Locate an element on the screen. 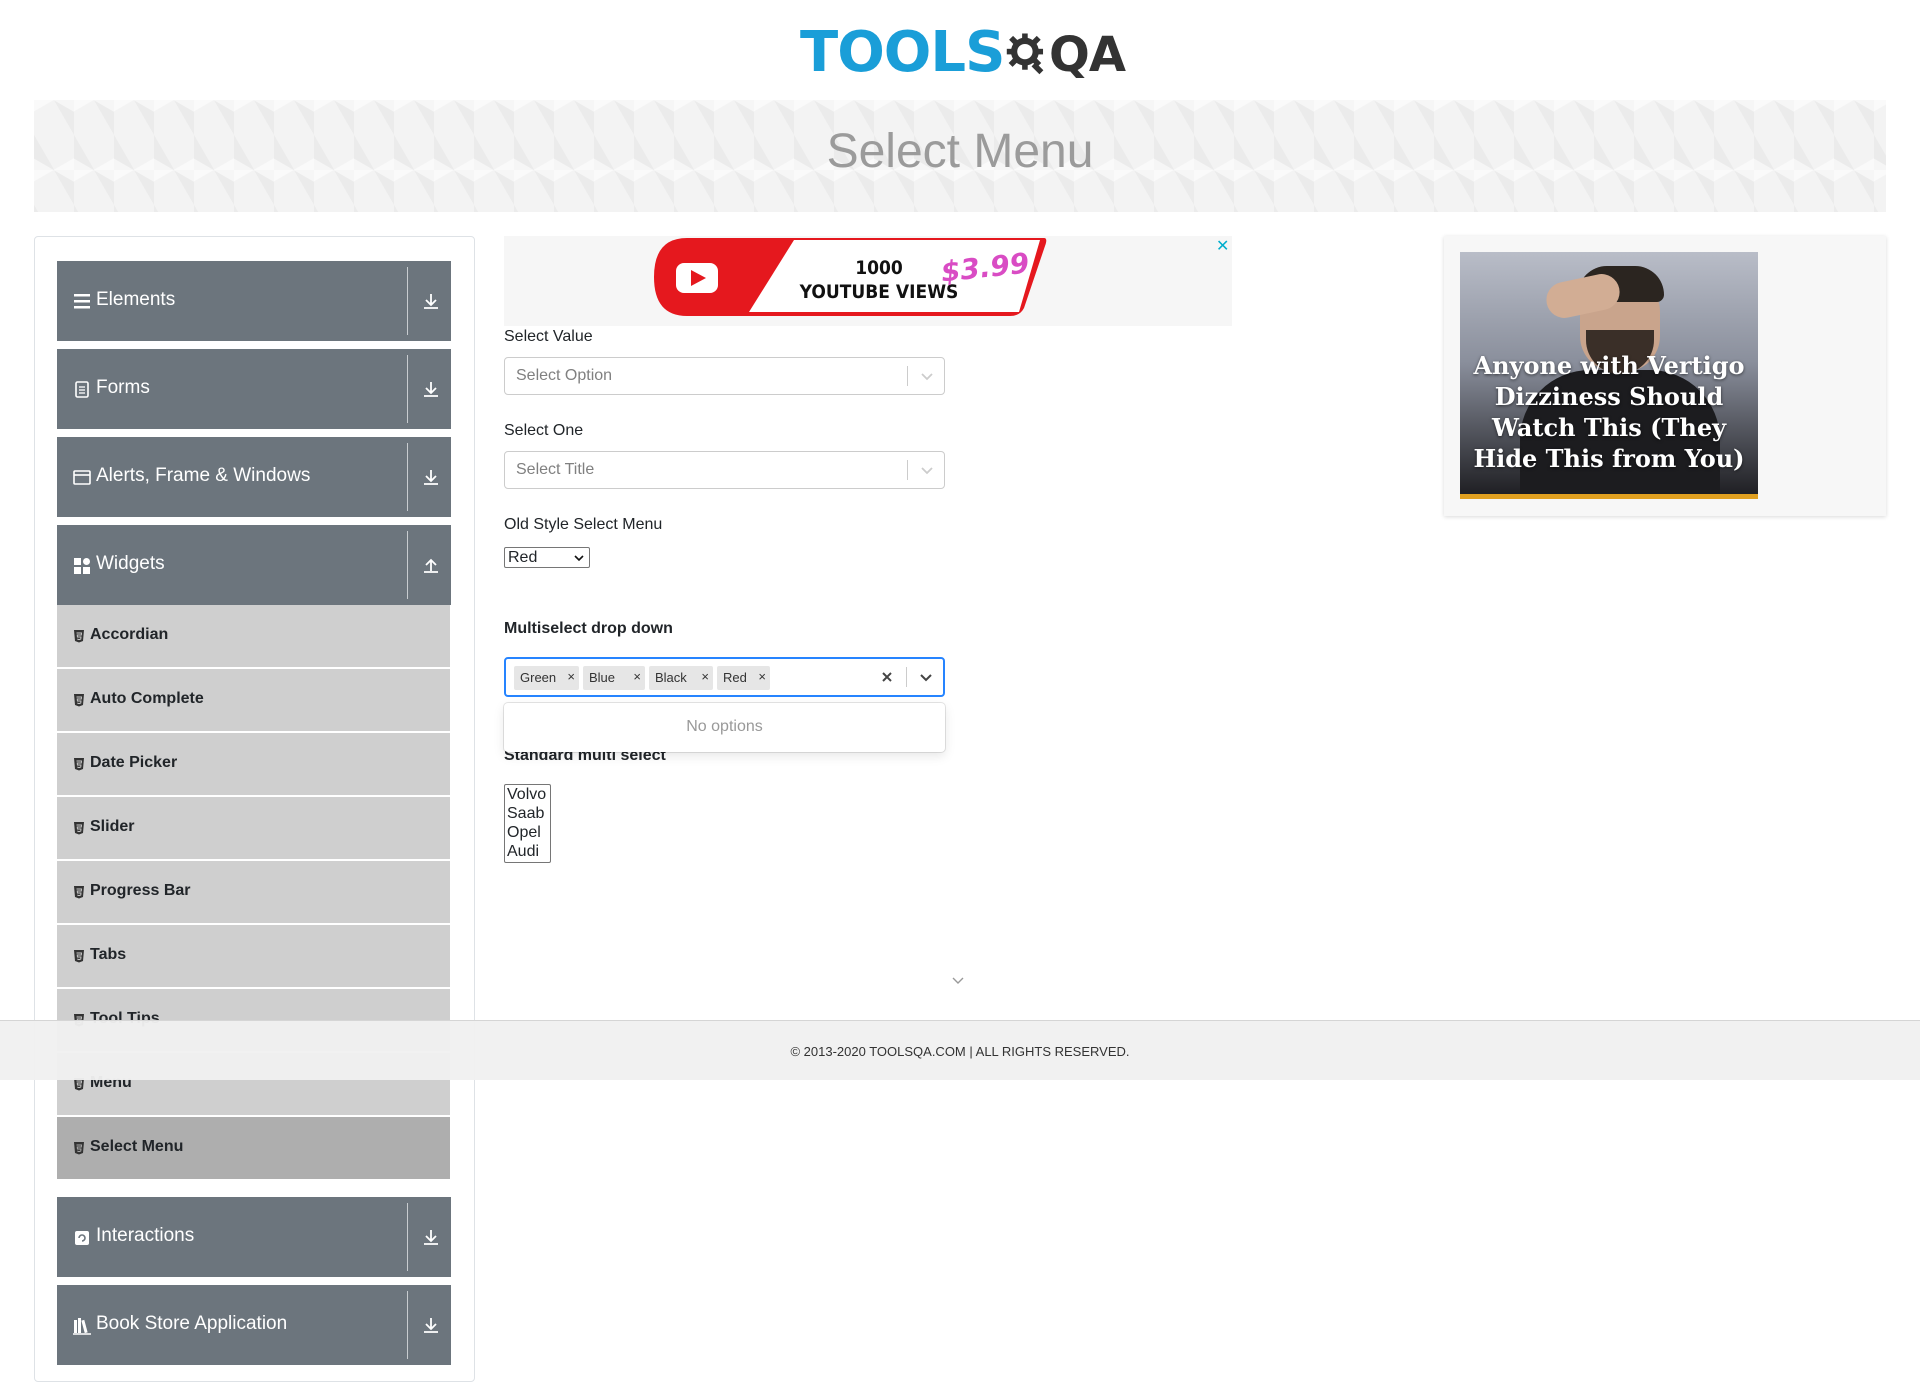  logo-text-tools: TOOLS is located at coordinates (902, 52).